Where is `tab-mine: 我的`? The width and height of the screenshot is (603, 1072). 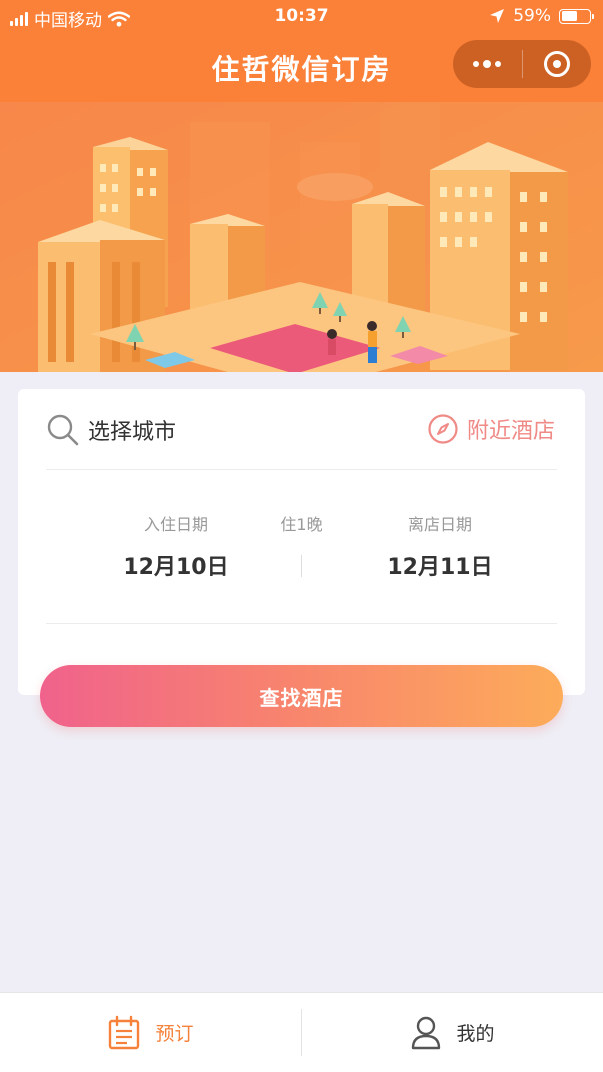
tab-mine: 我的 is located at coordinates (452, 1032).